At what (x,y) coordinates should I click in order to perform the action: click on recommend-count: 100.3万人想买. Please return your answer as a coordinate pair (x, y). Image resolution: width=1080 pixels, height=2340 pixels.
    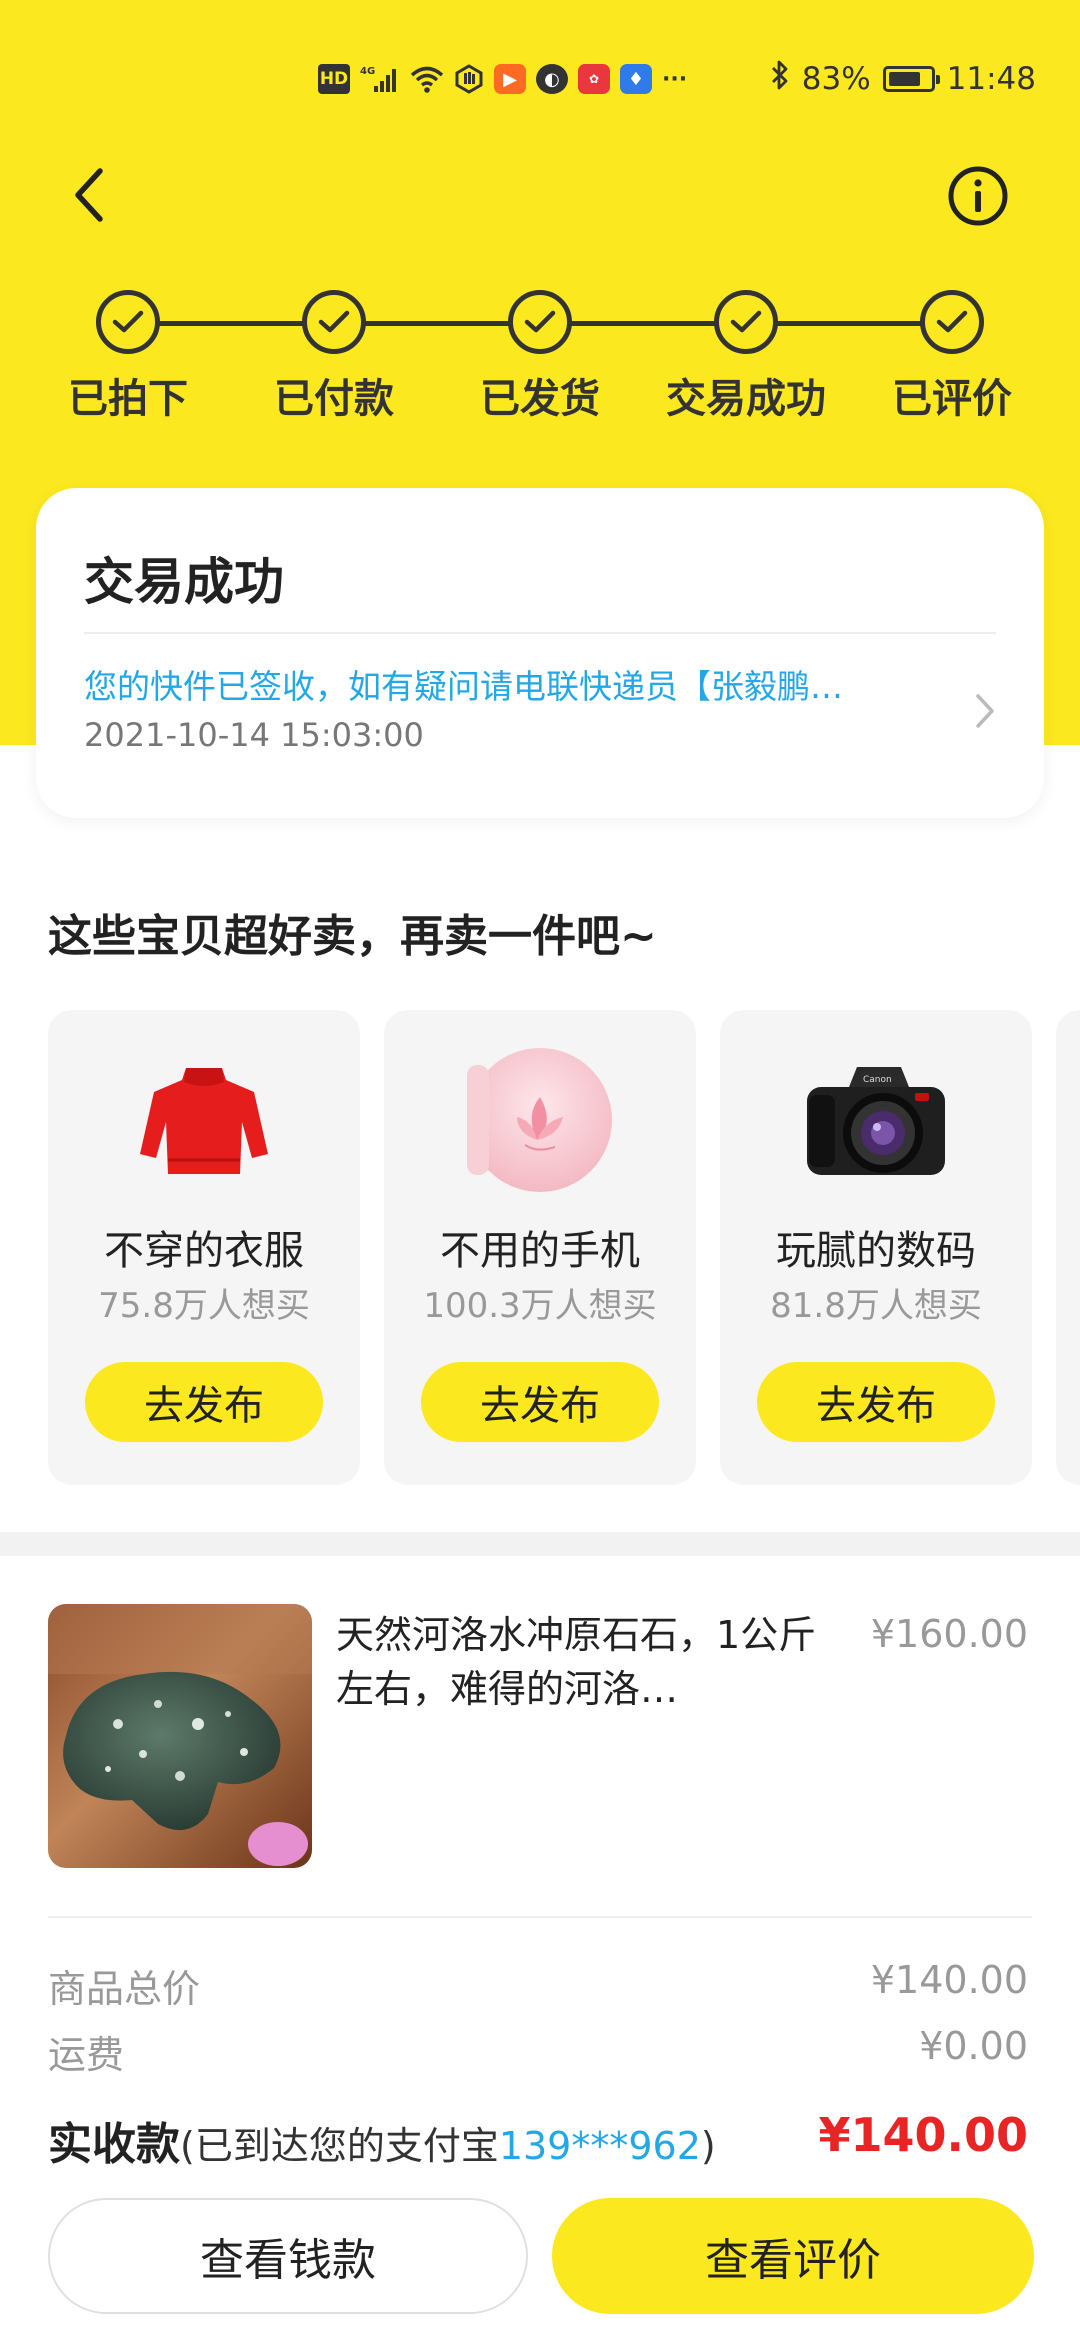
    Looking at the image, I should click on (540, 1306).